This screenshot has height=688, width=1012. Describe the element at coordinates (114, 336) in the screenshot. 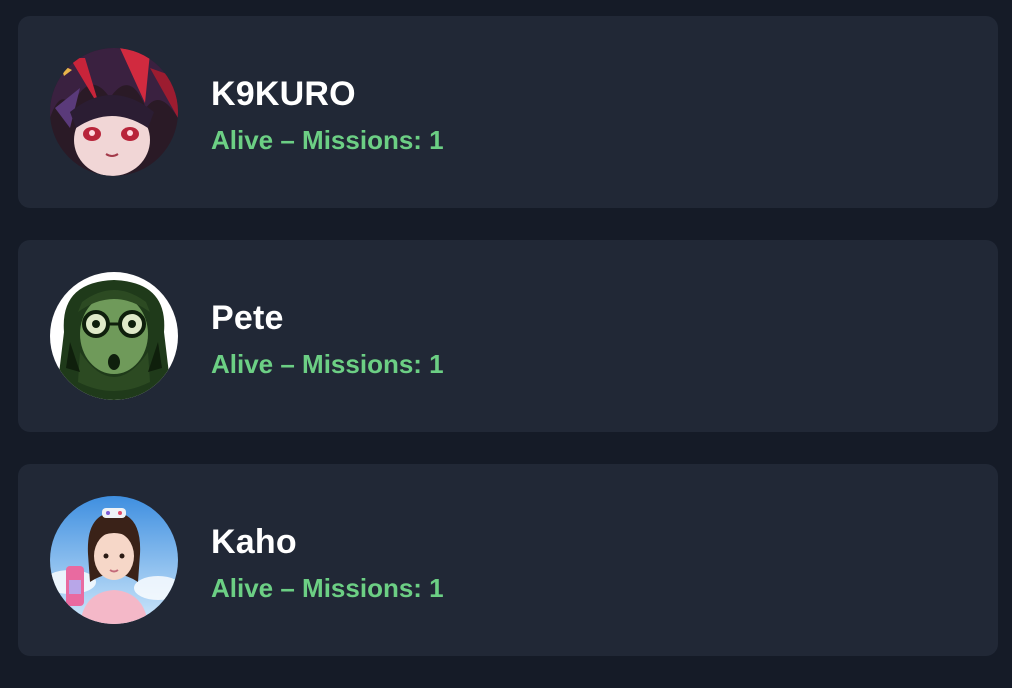

I see `green-bearded-man-avatar` at that location.